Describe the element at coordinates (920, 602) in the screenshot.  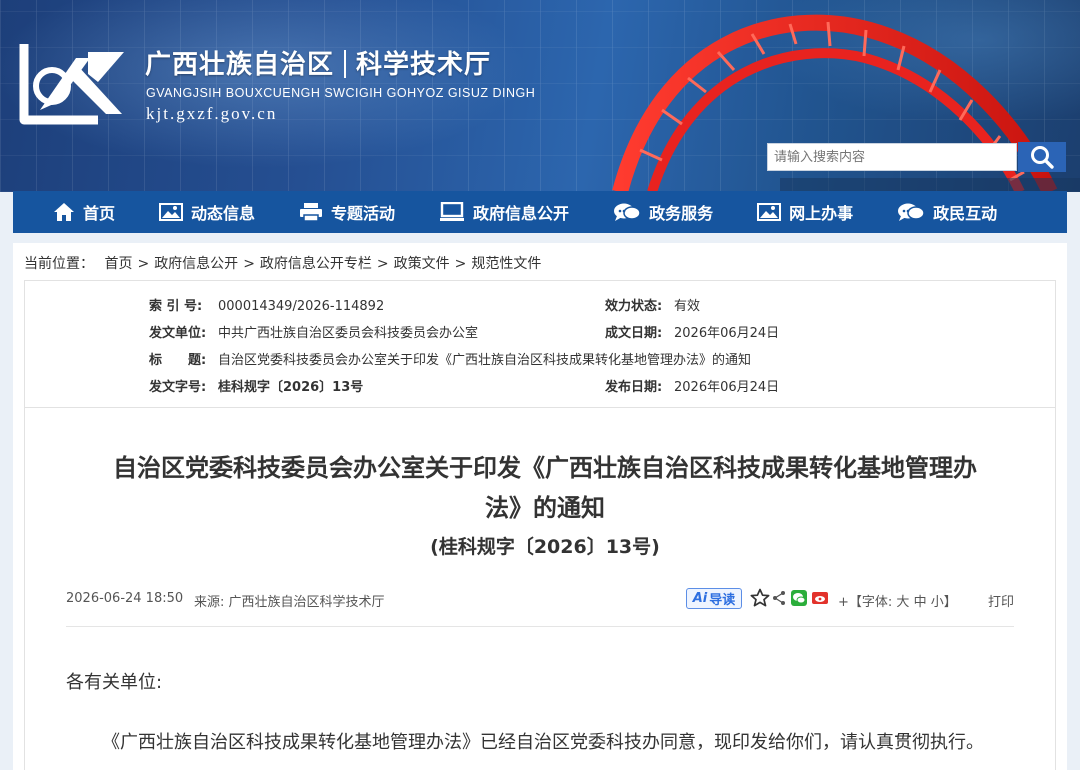
I see `font-size-medium: 中` at that location.